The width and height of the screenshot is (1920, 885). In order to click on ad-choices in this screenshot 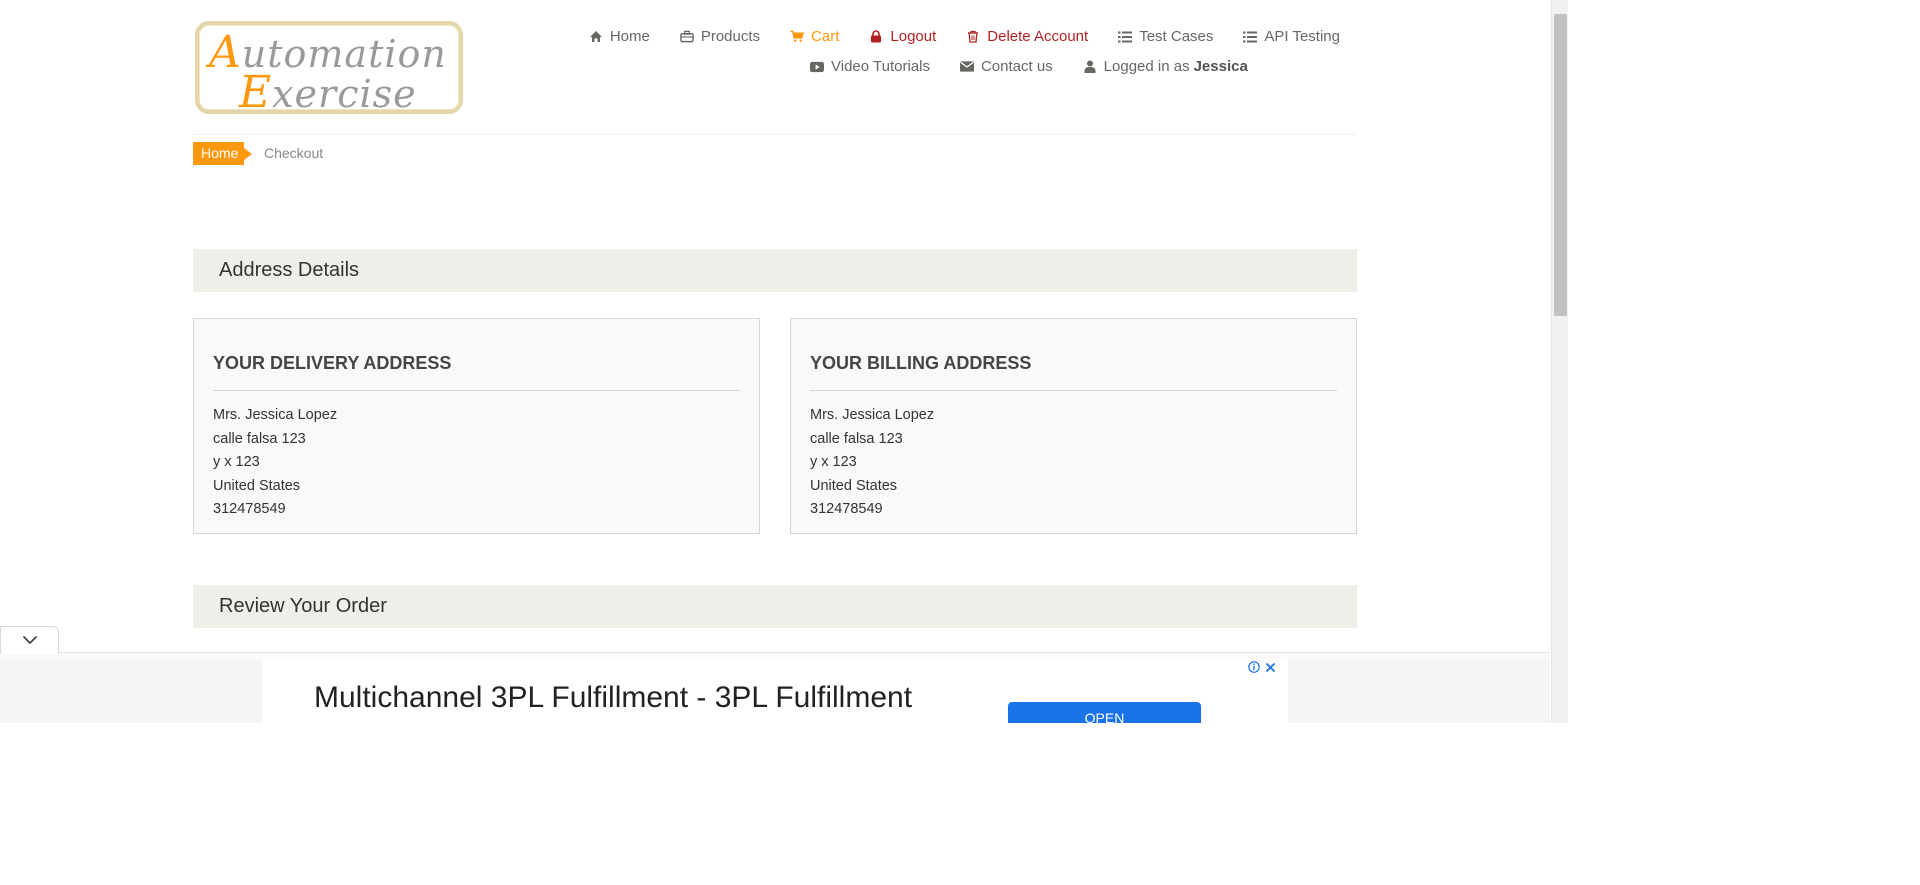, I will do `click(1262, 668)`.